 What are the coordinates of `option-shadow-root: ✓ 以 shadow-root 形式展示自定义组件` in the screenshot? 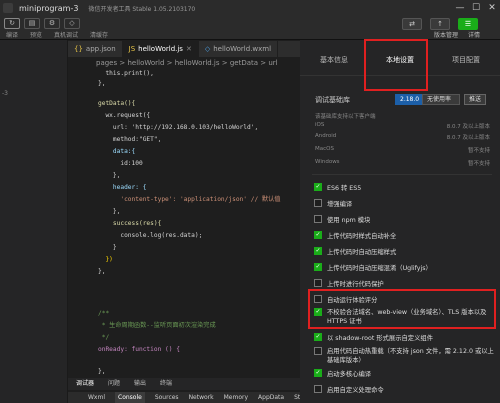 It's located at (404, 337).